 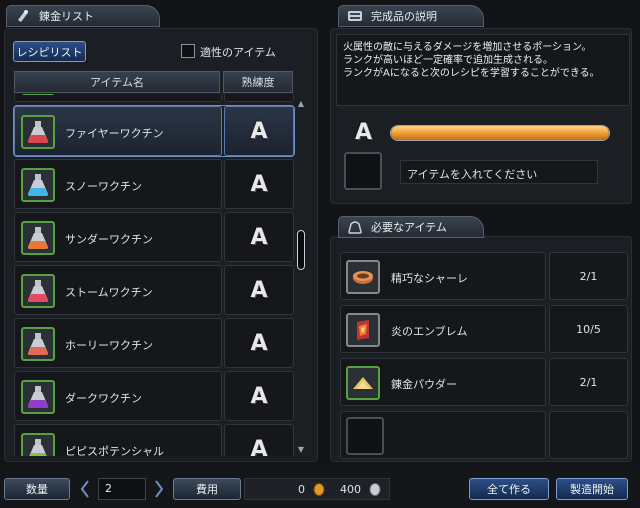 What do you see at coordinates (117, 82) in the screenshot?
I see `column-header-item-name: アイテム名` at bounding box center [117, 82].